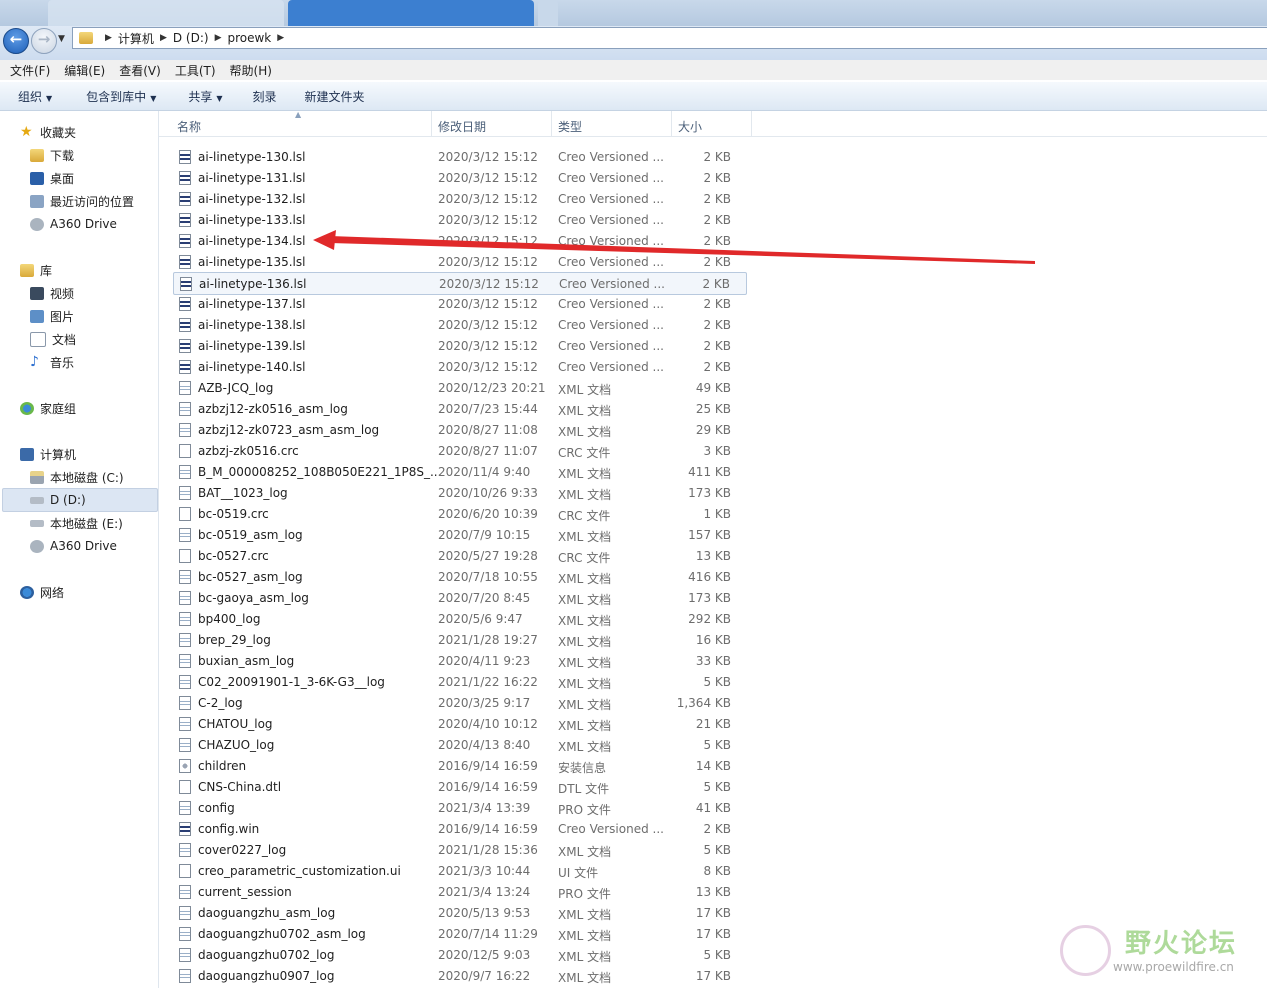 Image resolution: width=1267 pixels, height=988 pixels. I want to click on file-row: CHATOU_log 2020/4/10 10:12 XML 文档 21 KB, so click(460, 723).